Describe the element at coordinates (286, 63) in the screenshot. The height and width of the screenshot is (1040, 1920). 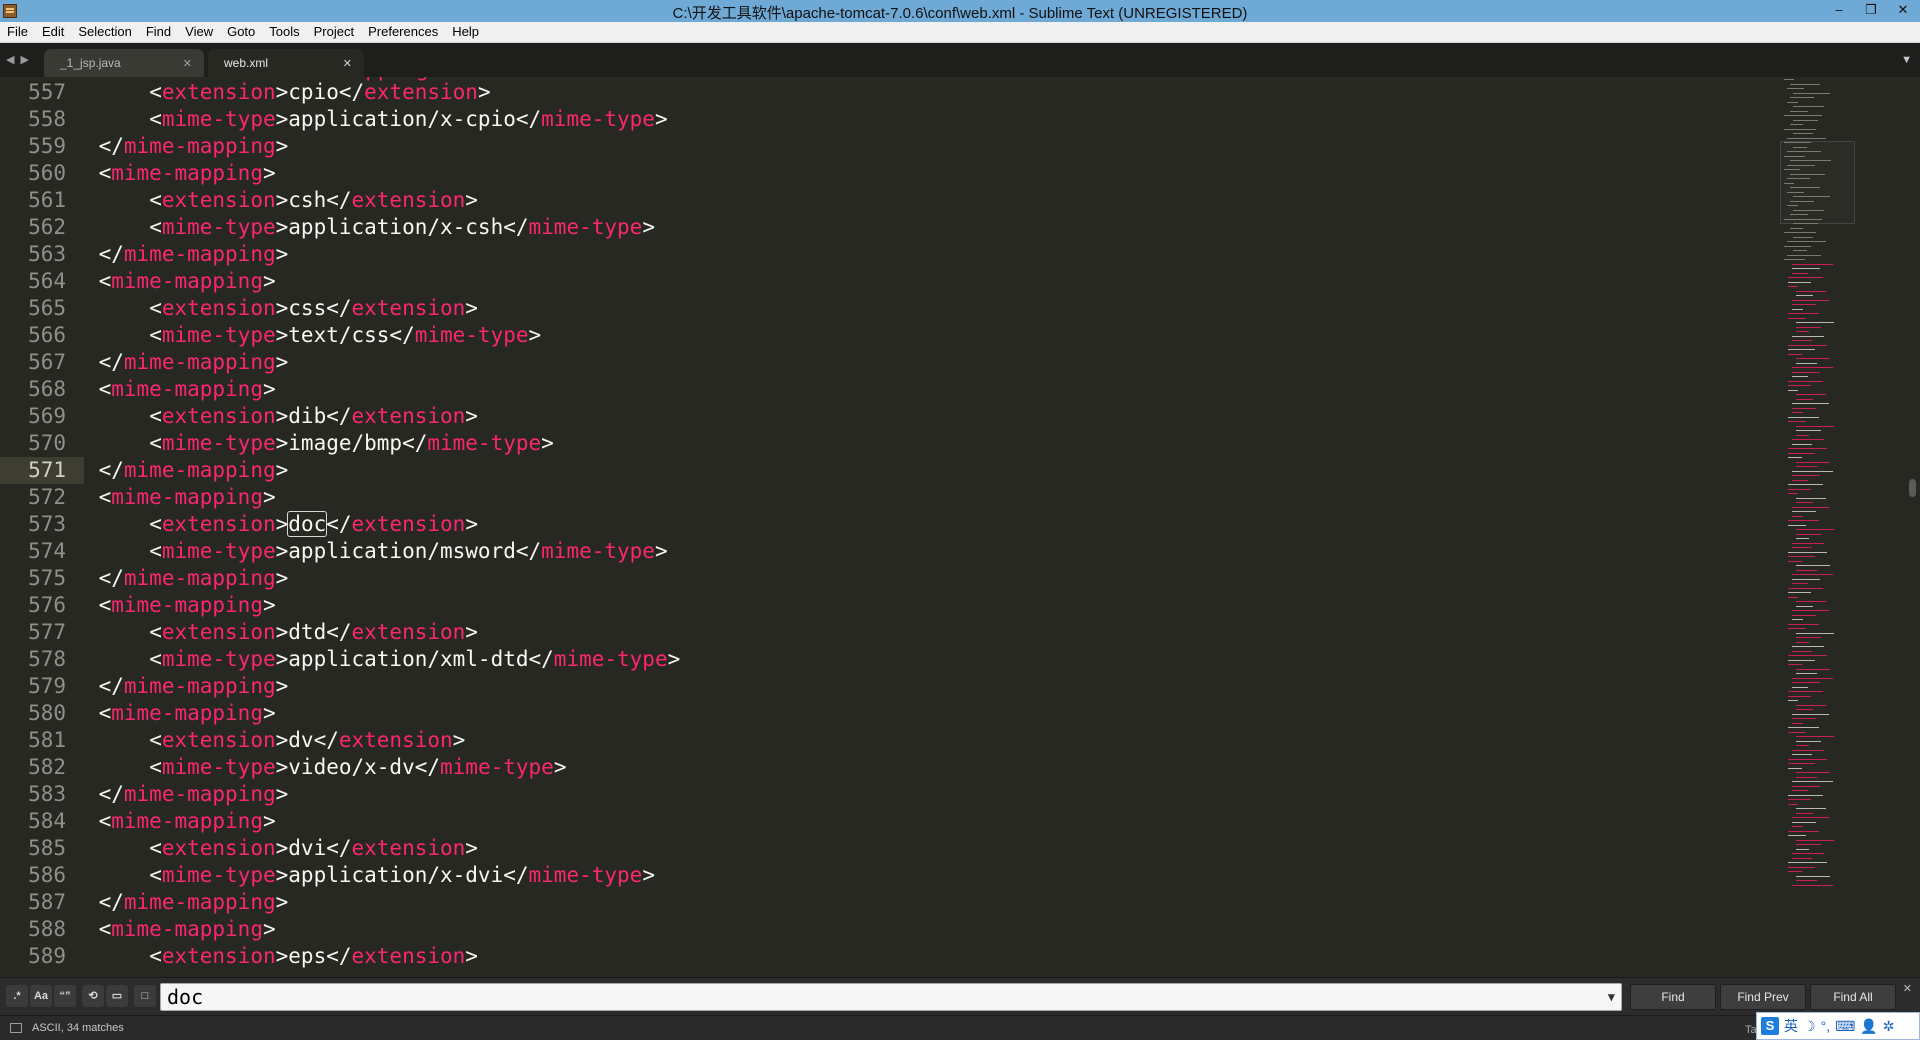
I see `tab-web-xml: web.xml ✕` at that location.